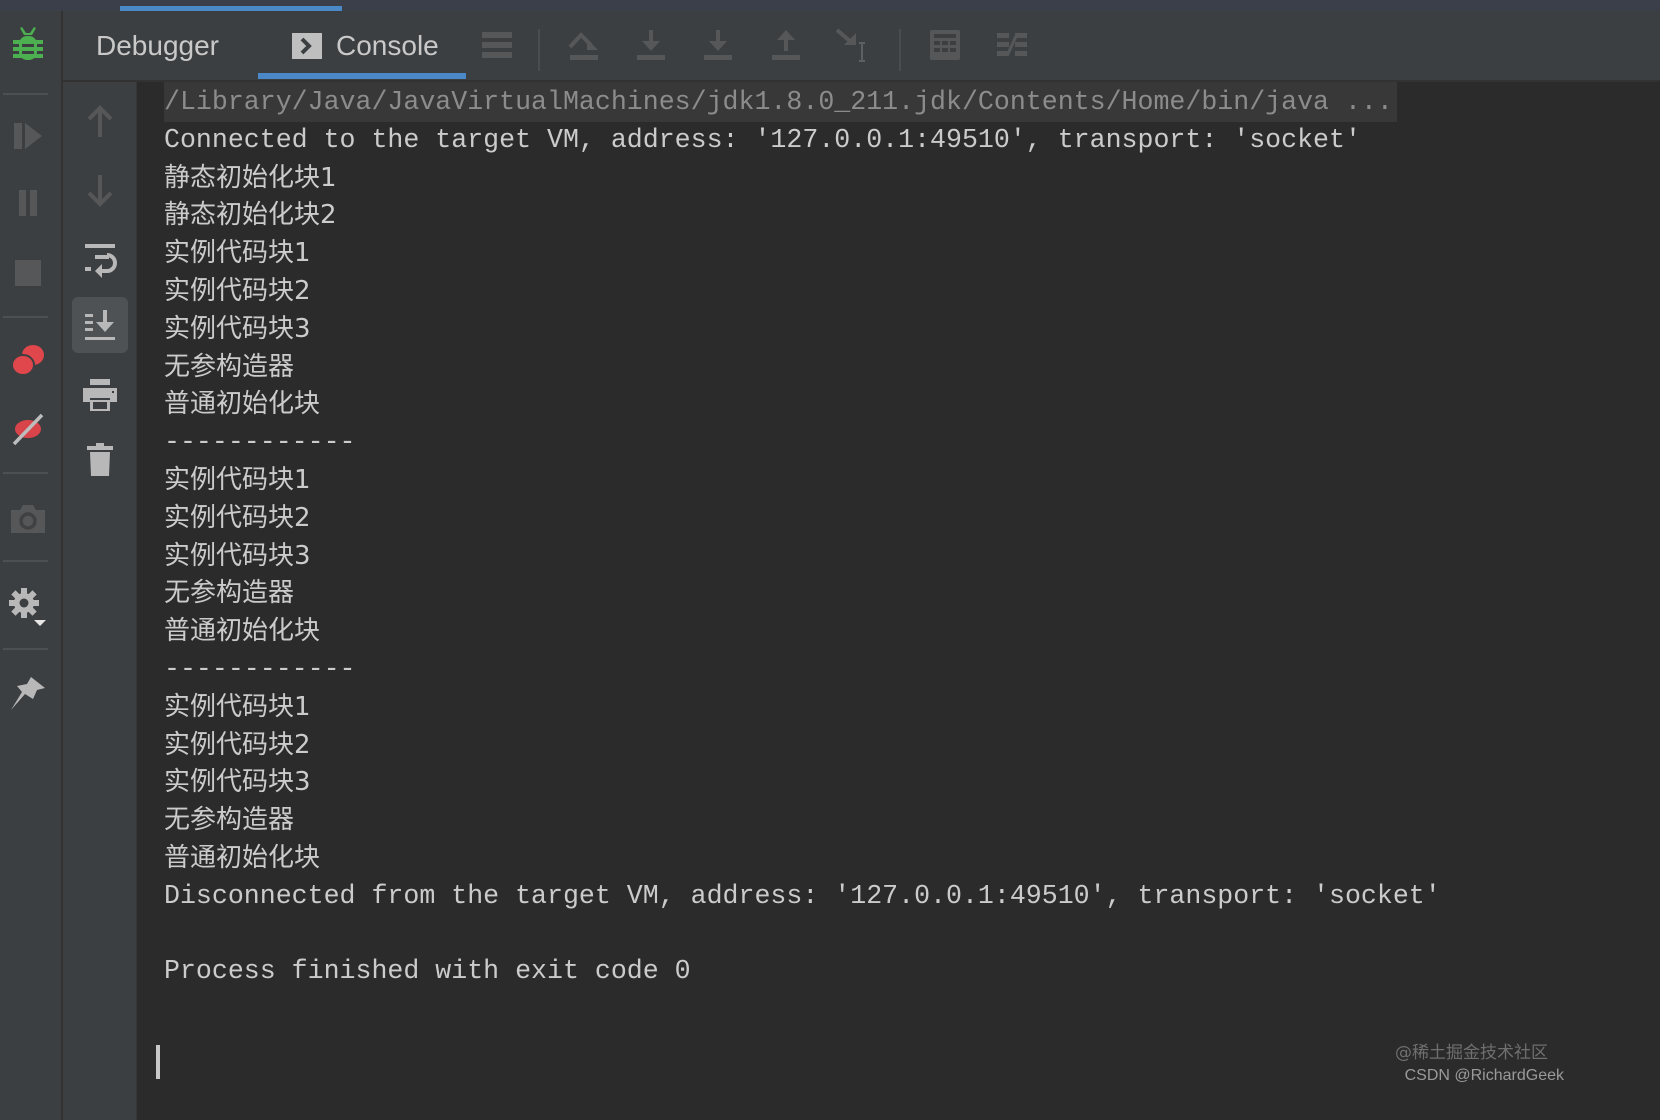  What do you see at coordinates (28, 607) in the screenshot?
I see `settings-icon` at bounding box center [28, 607].